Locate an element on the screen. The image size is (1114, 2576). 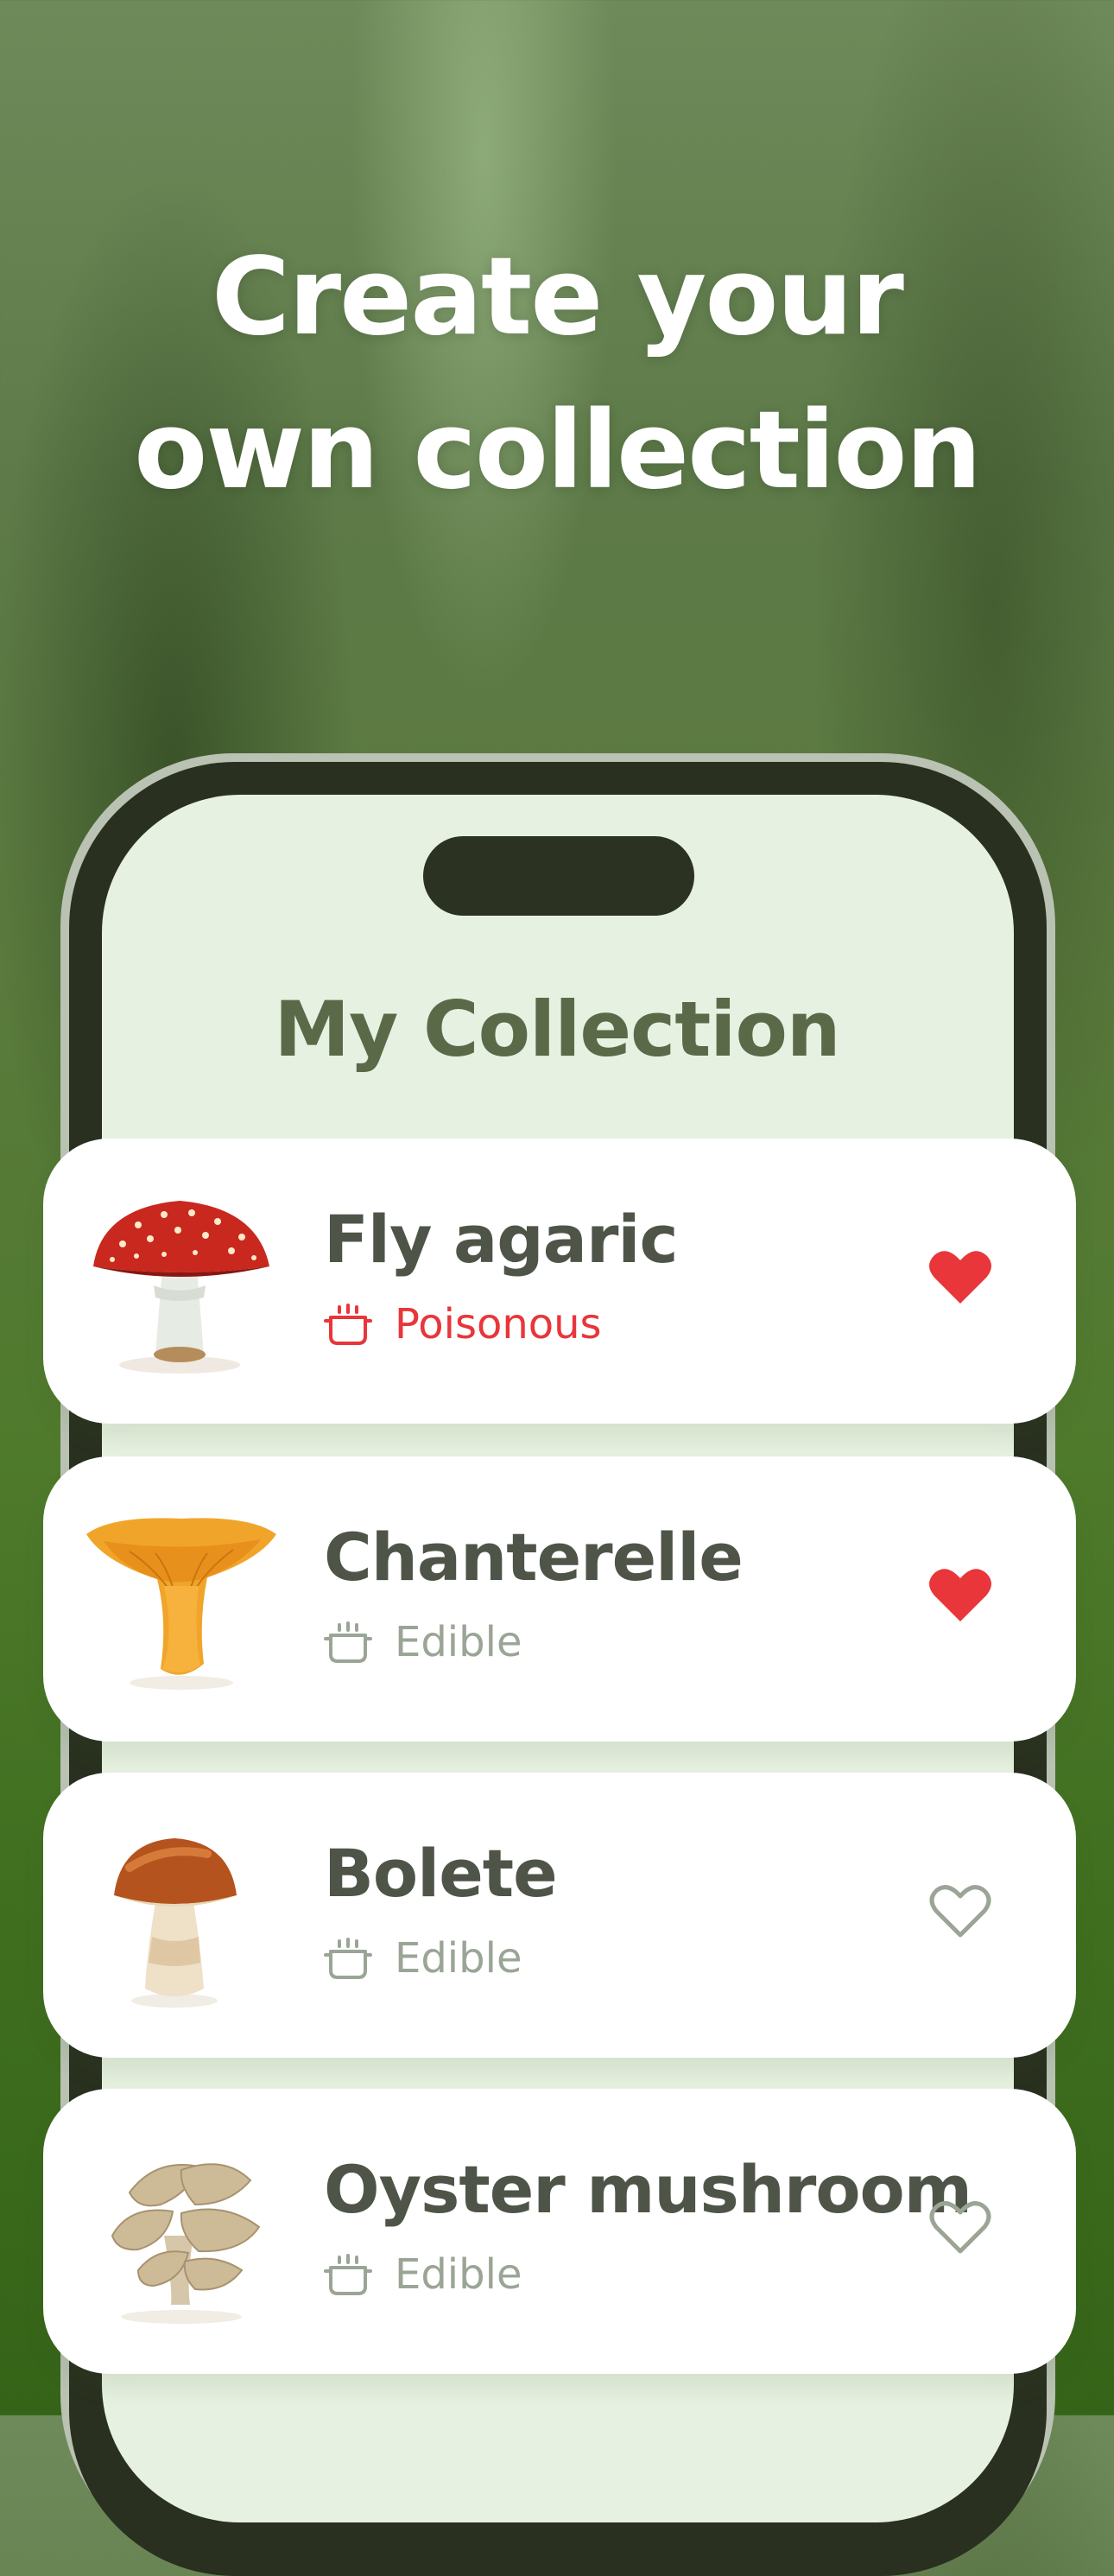
collection-item-oyster-mushroom: Oyster mushroom Edible is located at coordinates (559, 2231).